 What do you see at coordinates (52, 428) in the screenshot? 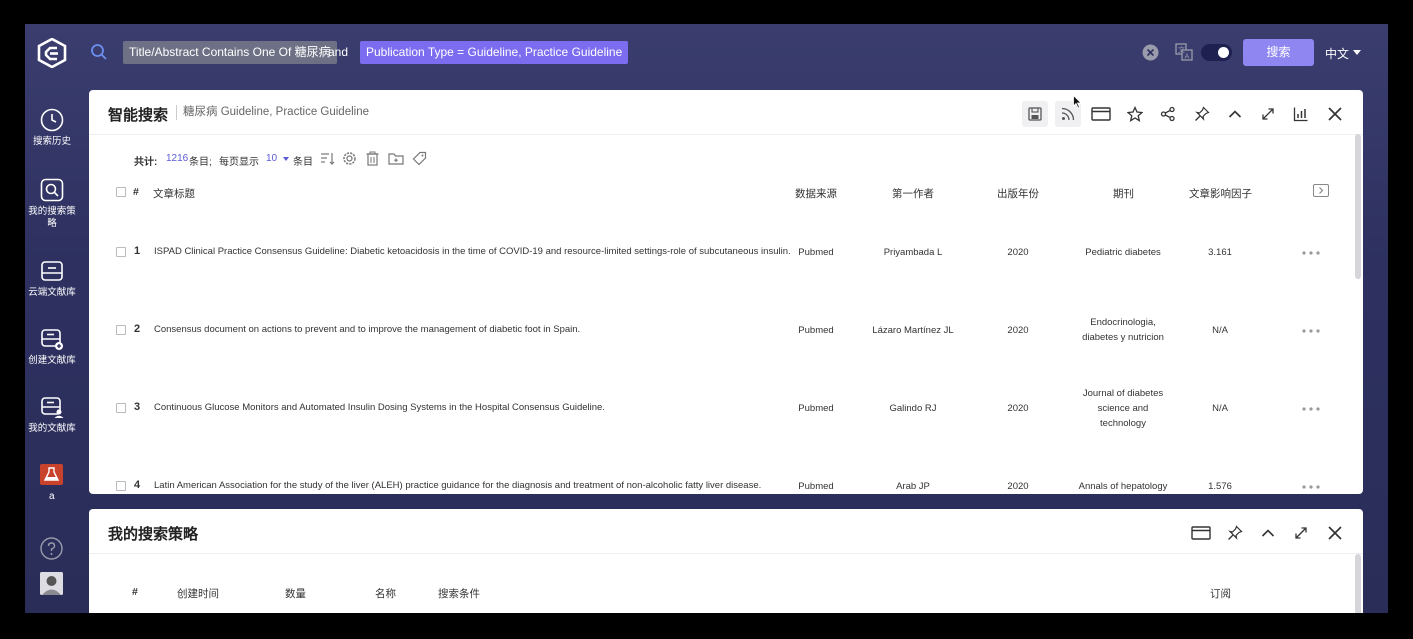
I see `sidebar-item-label: 我的文献库` at bounding box center [52, 428].